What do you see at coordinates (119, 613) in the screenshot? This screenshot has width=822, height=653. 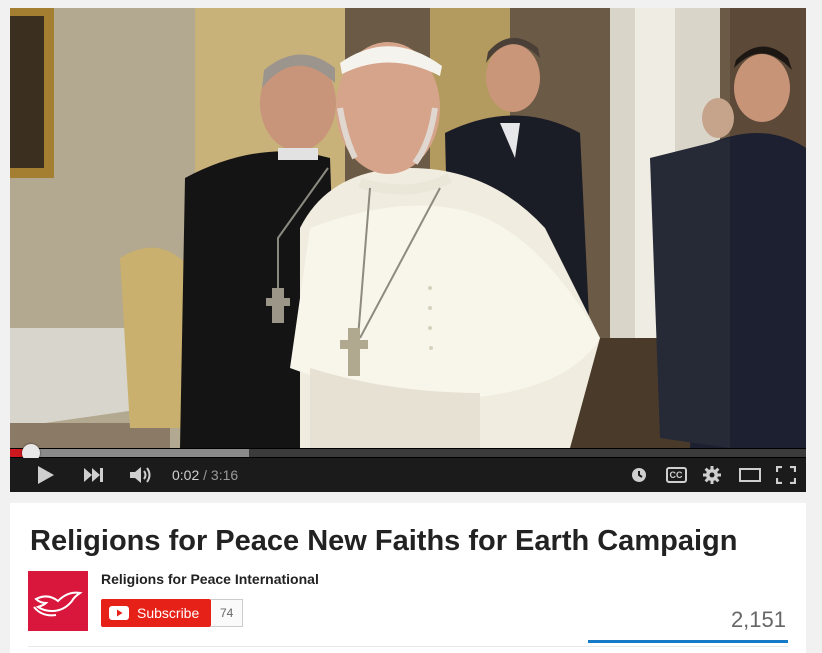 I see `youtube-play-icon` at bounding box center [119, 613].